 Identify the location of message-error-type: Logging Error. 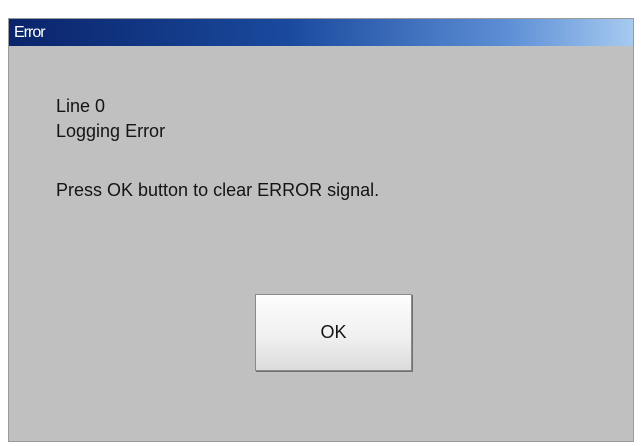
(111, 131).